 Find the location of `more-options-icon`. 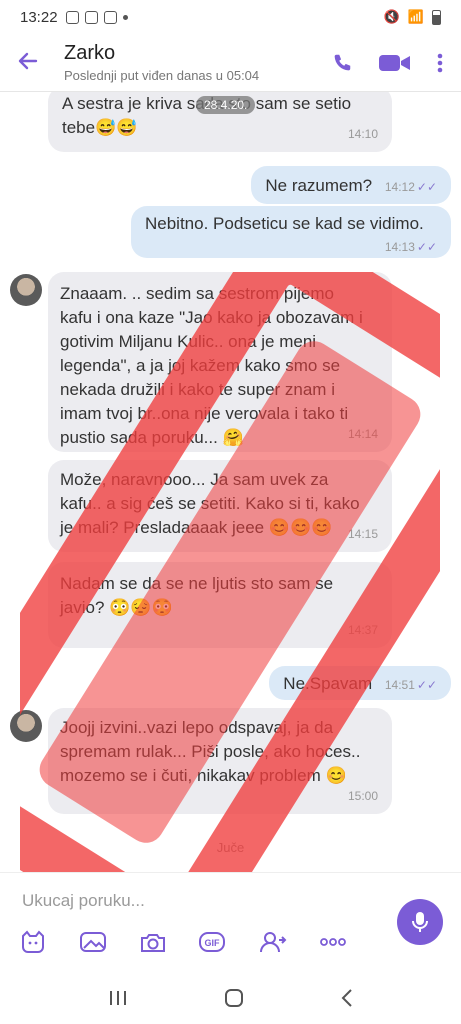

more-options-icon is located at coordinates (440, 63).